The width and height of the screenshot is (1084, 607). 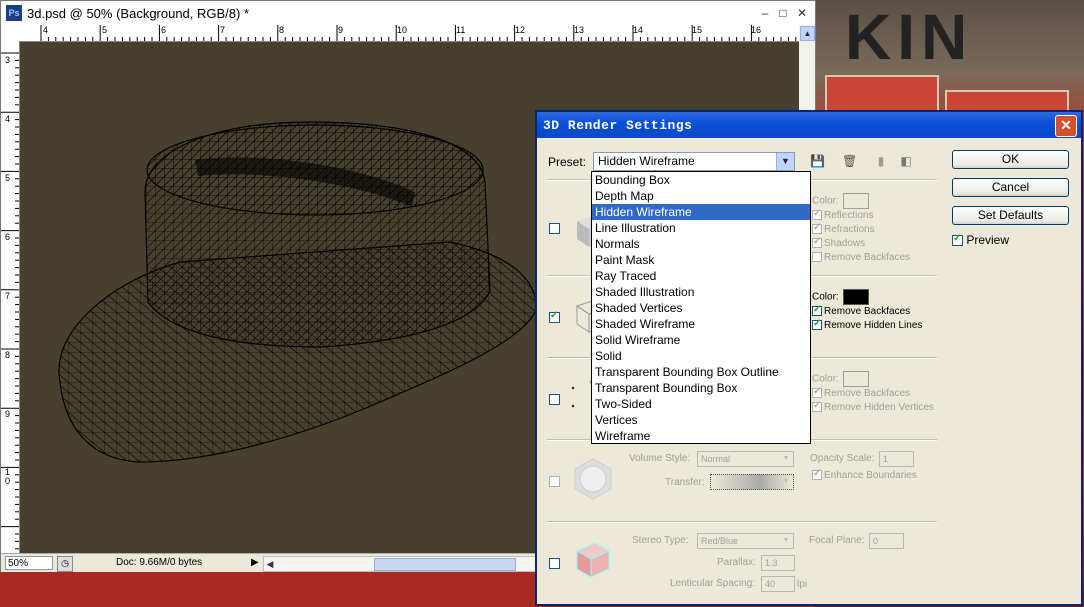 What do you see at coordinates (855, 297) in the screenshot?
I see `edges-color-swatch` at bounding box center [855, 297].